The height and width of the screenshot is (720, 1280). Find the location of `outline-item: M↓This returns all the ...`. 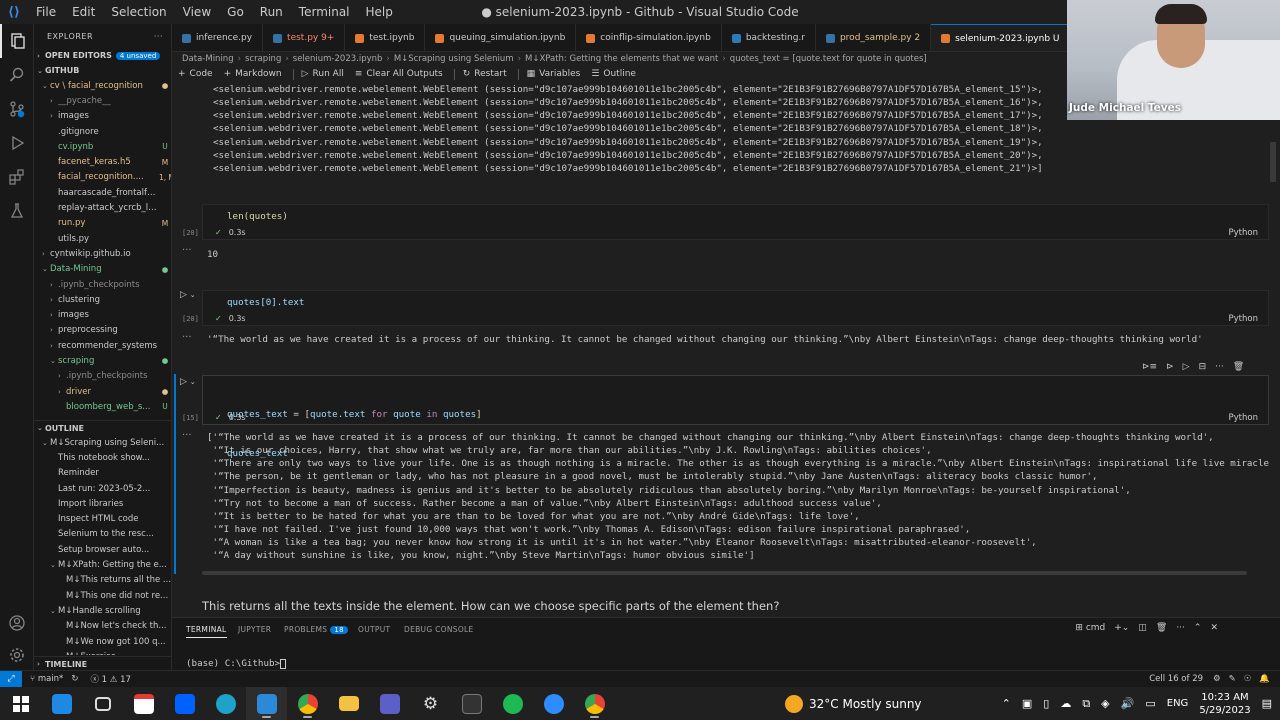

outline-item: M↓This returns all the ... is located at coordinates (102, 580).